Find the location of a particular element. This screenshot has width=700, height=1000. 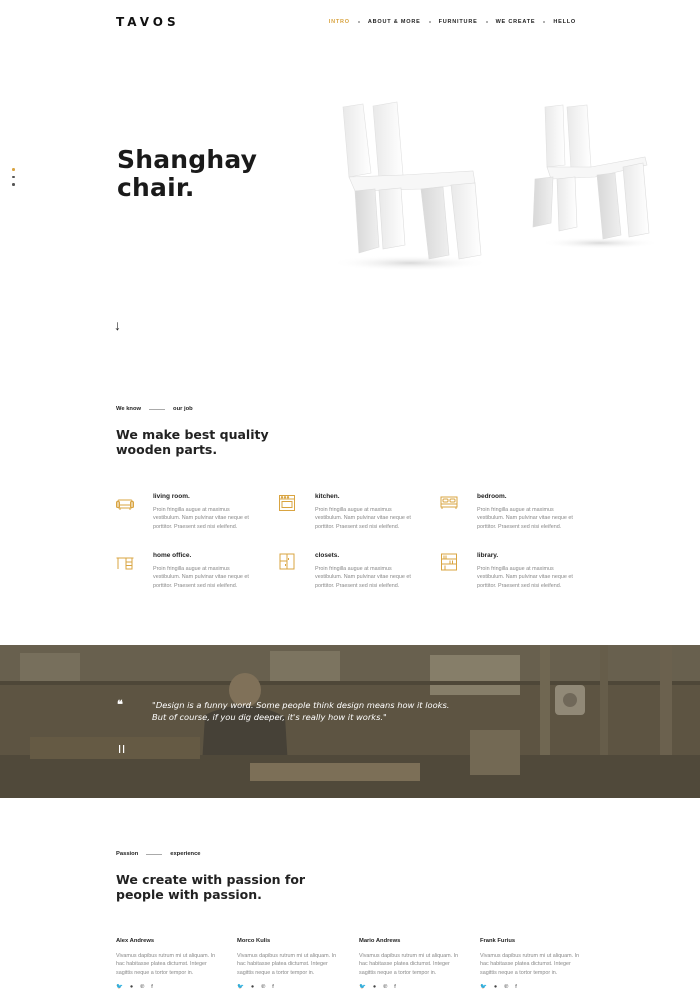

nav-intro: INTRO is located at coordinates (339, 22).